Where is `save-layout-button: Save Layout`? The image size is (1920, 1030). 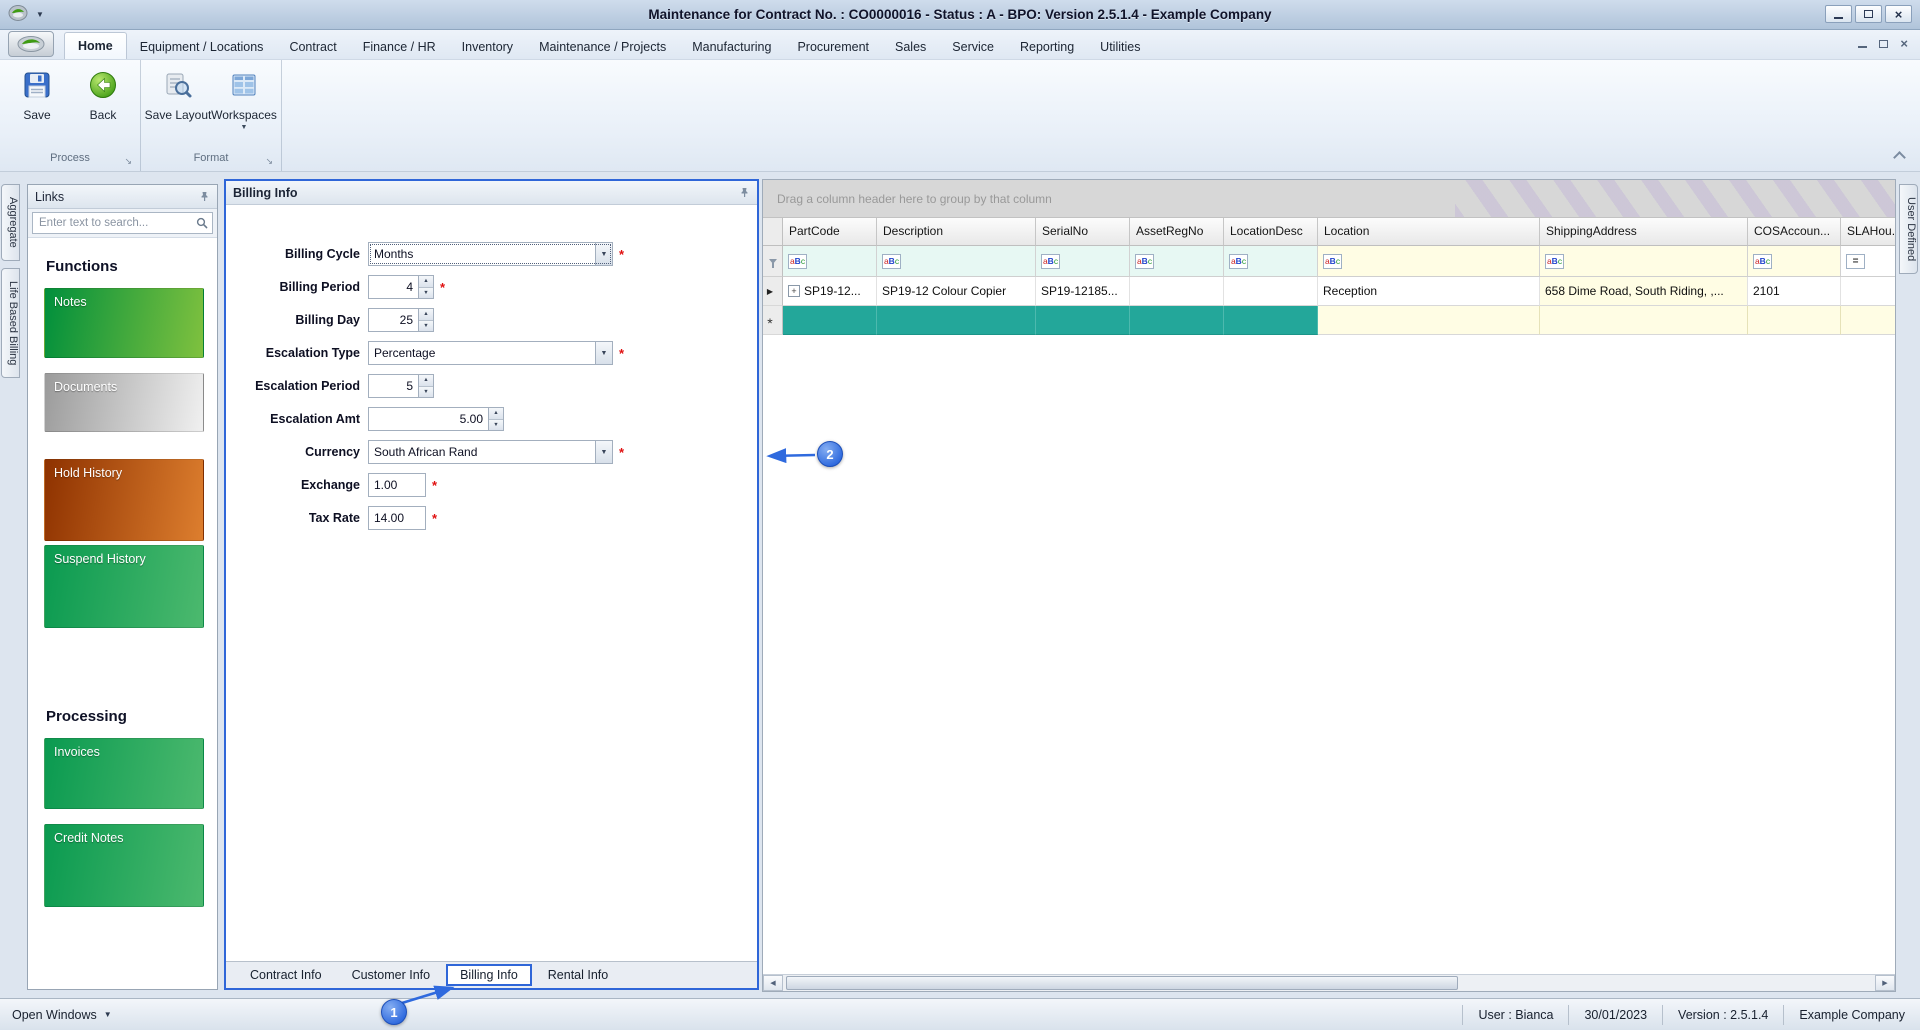 save-layout-button: Save Layout is located at coordinates (178, 108).